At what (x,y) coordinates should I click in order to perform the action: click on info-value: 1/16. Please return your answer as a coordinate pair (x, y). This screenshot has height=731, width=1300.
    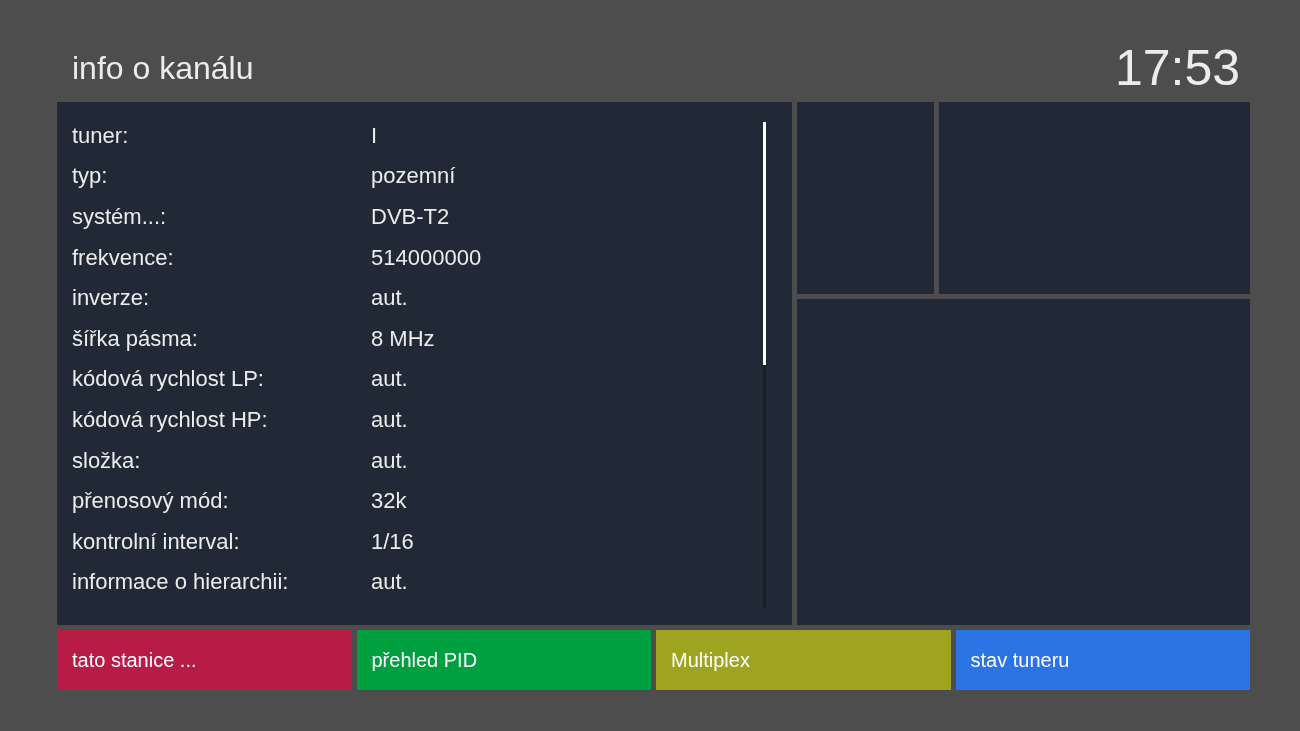
    Looking at the image, I should click on (392, 541).